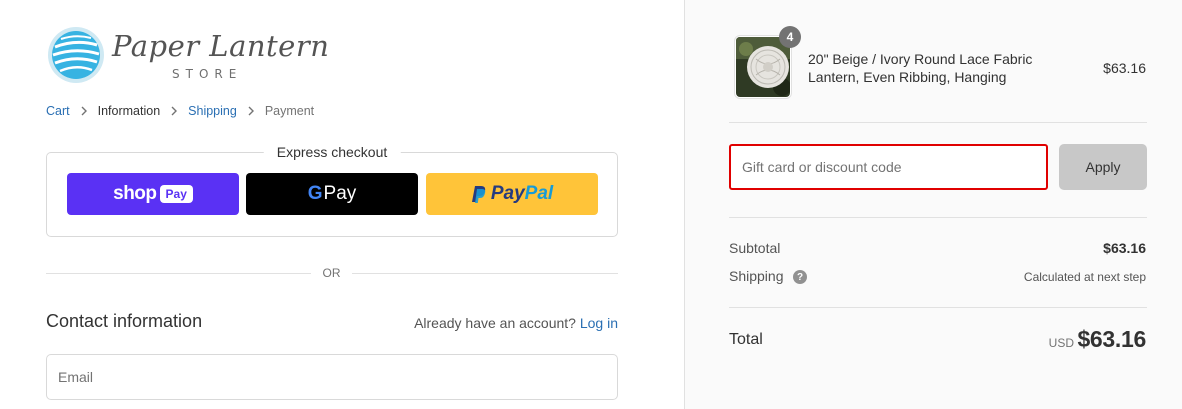 This screenshot has width=1182, height=409. I want to click on lace-lantern-image, so click(763, 67).